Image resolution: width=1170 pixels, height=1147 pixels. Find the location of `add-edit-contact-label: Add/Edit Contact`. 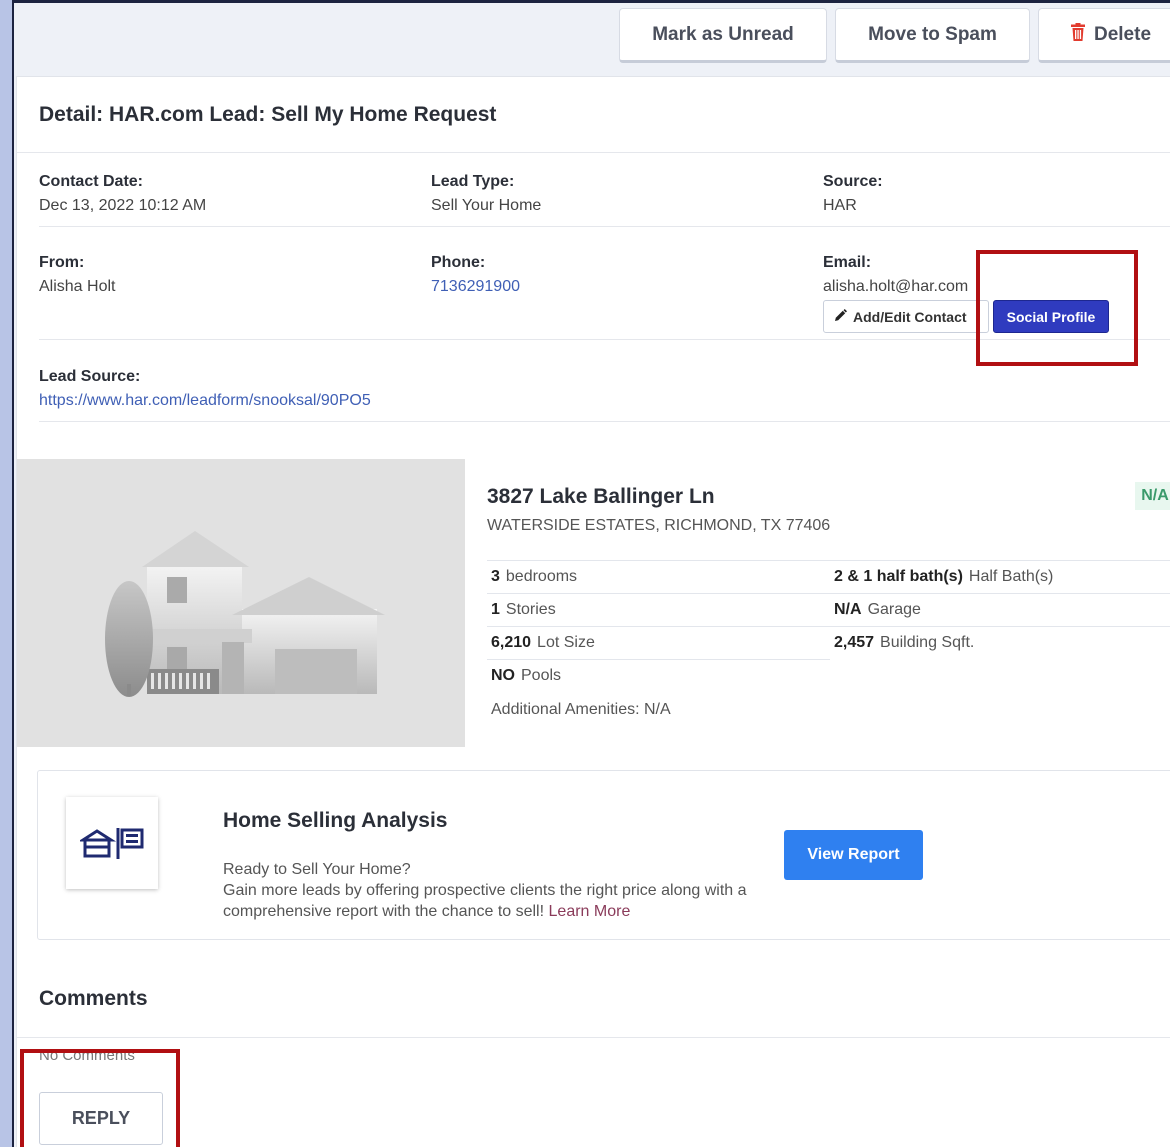

add-edit-contact-label: Add/Edit Contact is located at coordinates (910, 316).